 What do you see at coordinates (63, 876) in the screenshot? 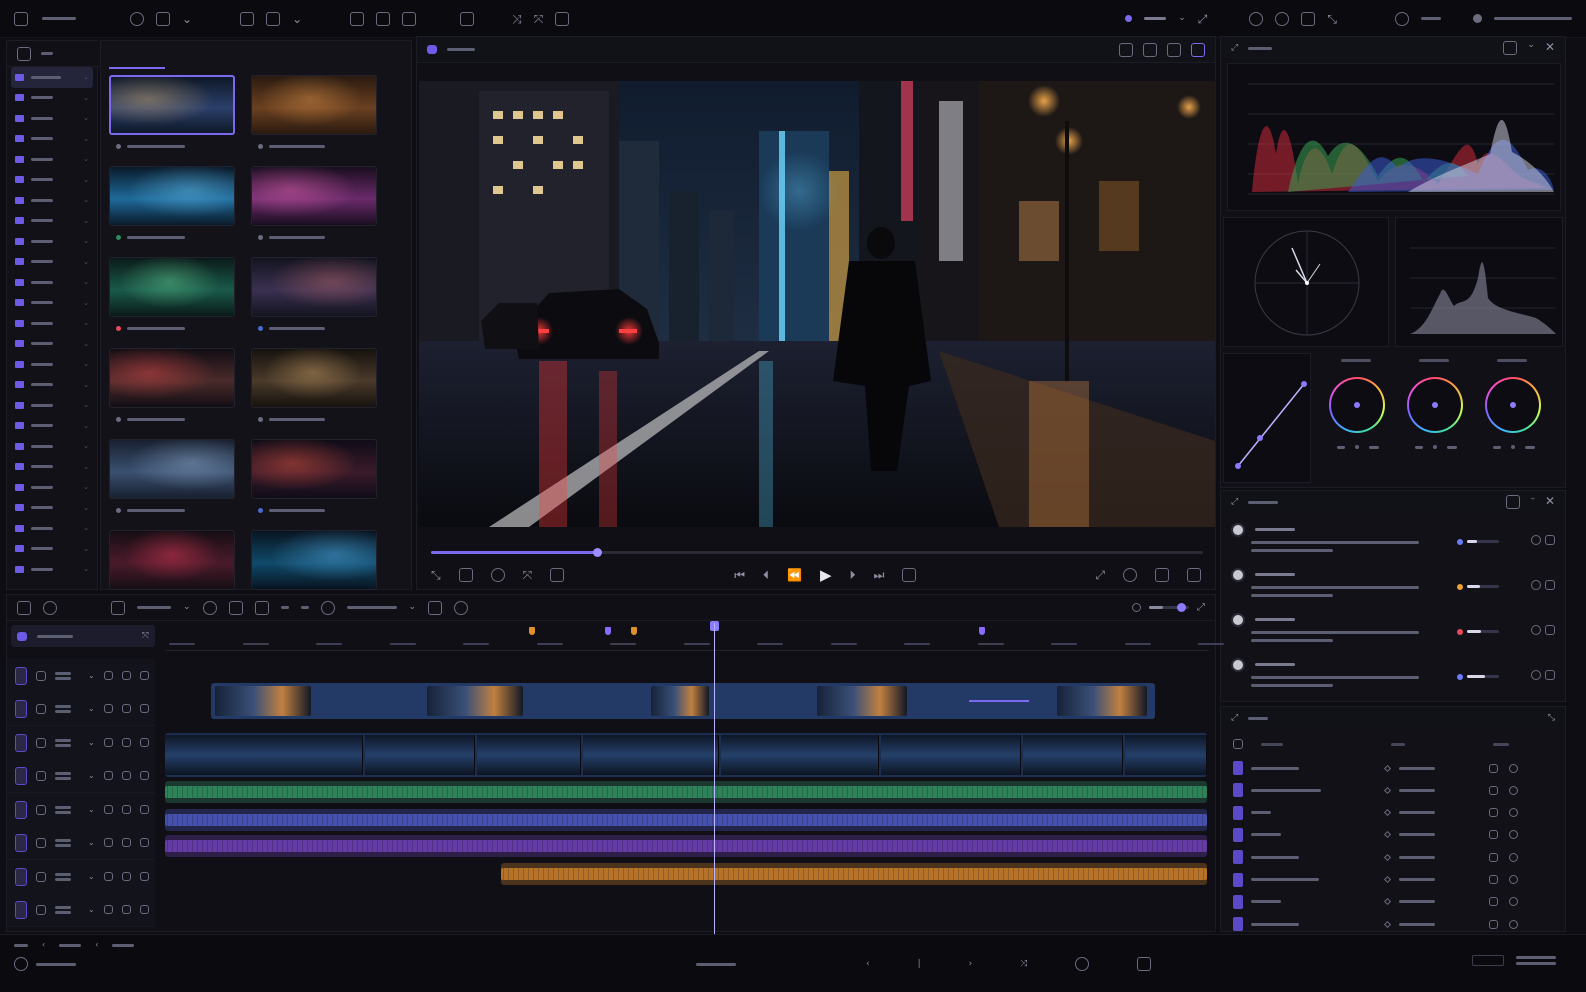
I see `track-menu-icon` at bounding box center [63, 876].